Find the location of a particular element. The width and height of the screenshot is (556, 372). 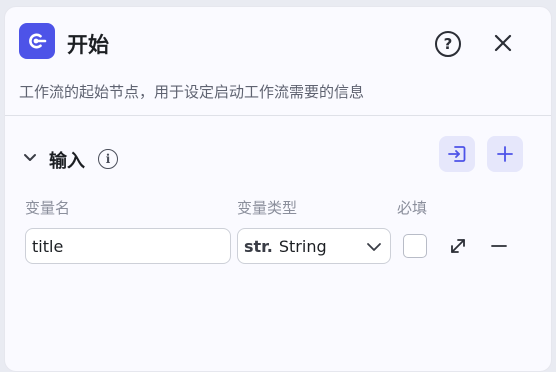

import-icon is located at coordinates (457, 154).